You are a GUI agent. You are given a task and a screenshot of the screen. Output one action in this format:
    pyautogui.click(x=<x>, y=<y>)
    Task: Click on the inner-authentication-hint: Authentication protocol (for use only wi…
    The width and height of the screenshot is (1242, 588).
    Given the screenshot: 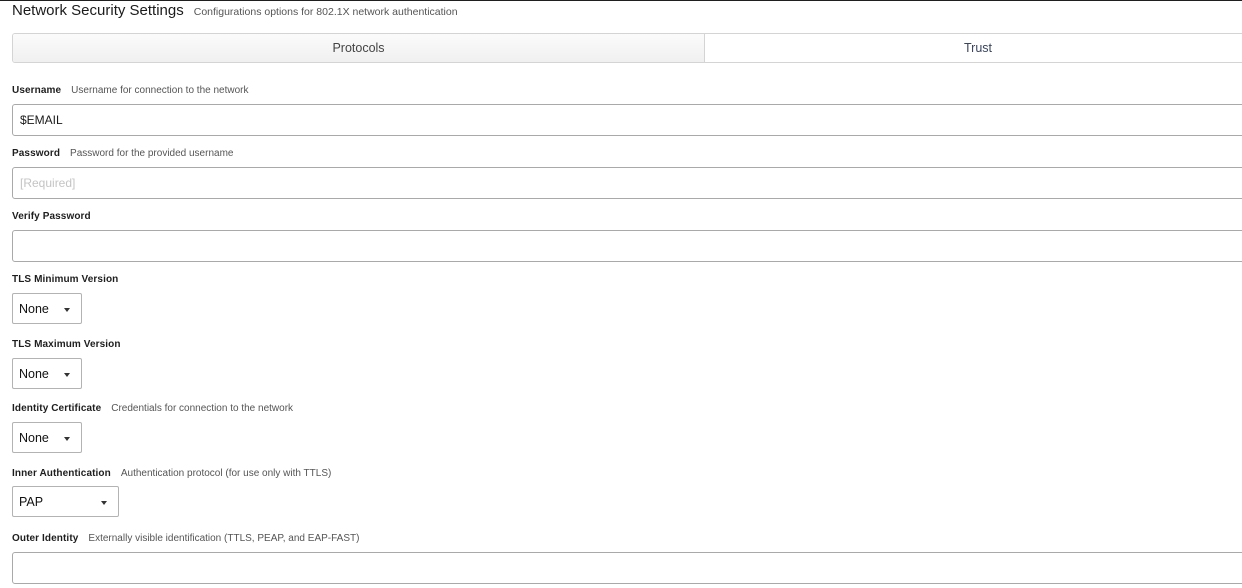 What is the action you would take?
    pyautogui.click(x=226, y=473)
    